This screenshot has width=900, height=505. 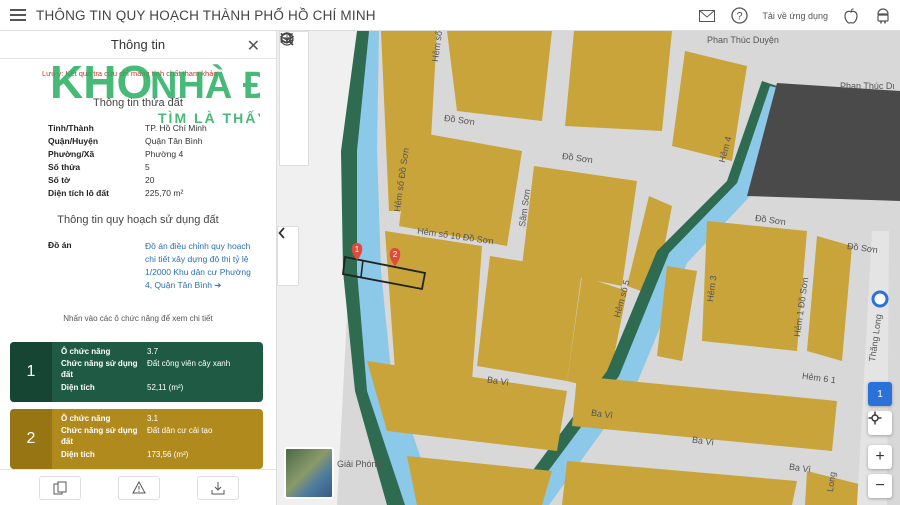 What do you see at coordinates (281, 233) in the screenshot?
I see `chevron-left-icon` at bounding box center [281, 233].